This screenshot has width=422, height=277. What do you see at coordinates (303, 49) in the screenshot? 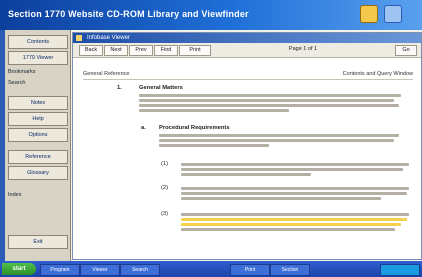
I see `page-label: Page 1 of 1` at bounding box center [303, 49].